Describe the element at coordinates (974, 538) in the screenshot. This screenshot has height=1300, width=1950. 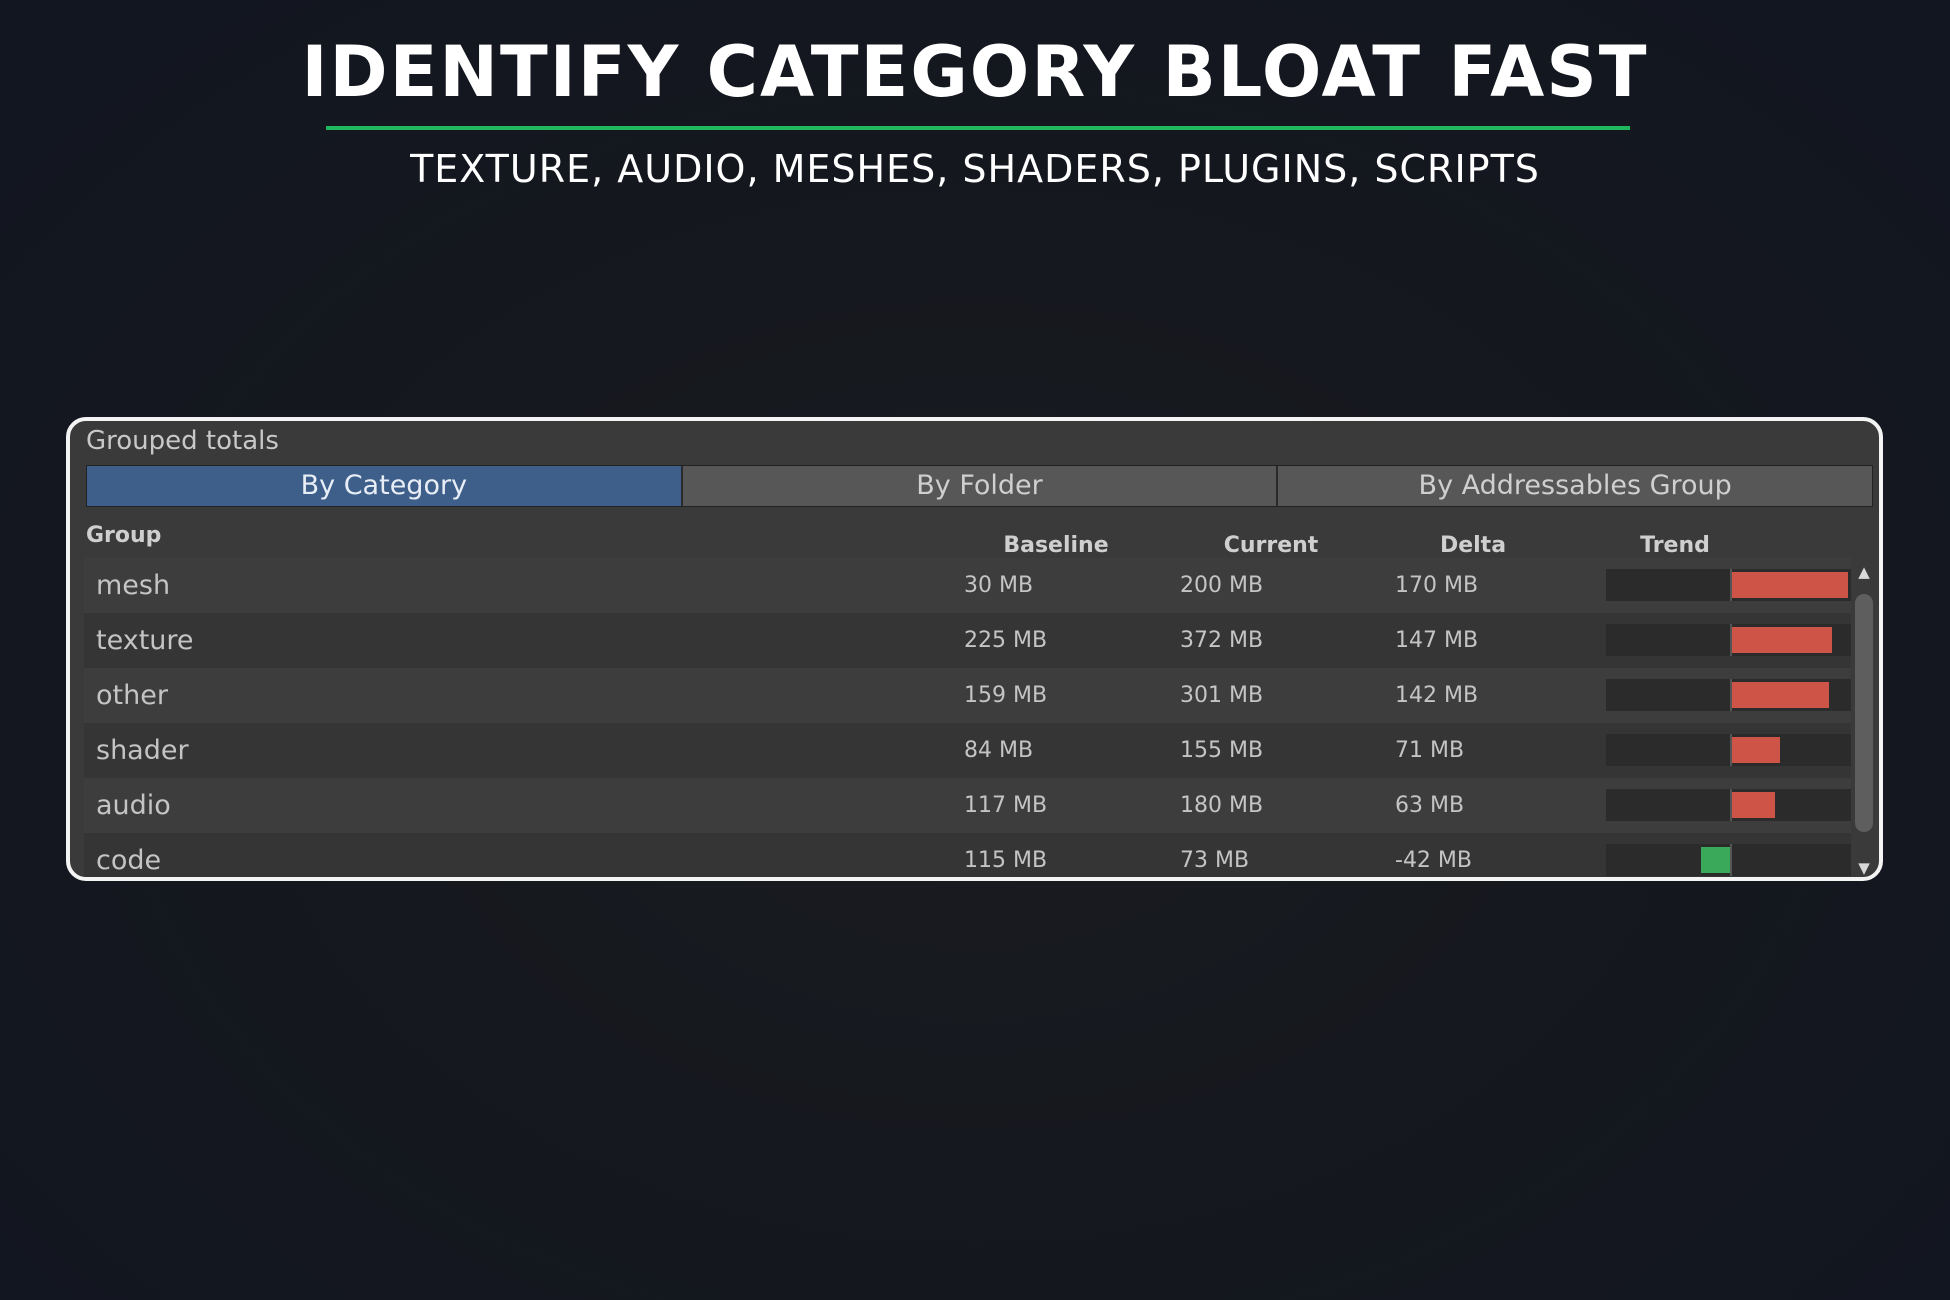
I see `table-header: Group Baseline Current Delta Trend` at that location.